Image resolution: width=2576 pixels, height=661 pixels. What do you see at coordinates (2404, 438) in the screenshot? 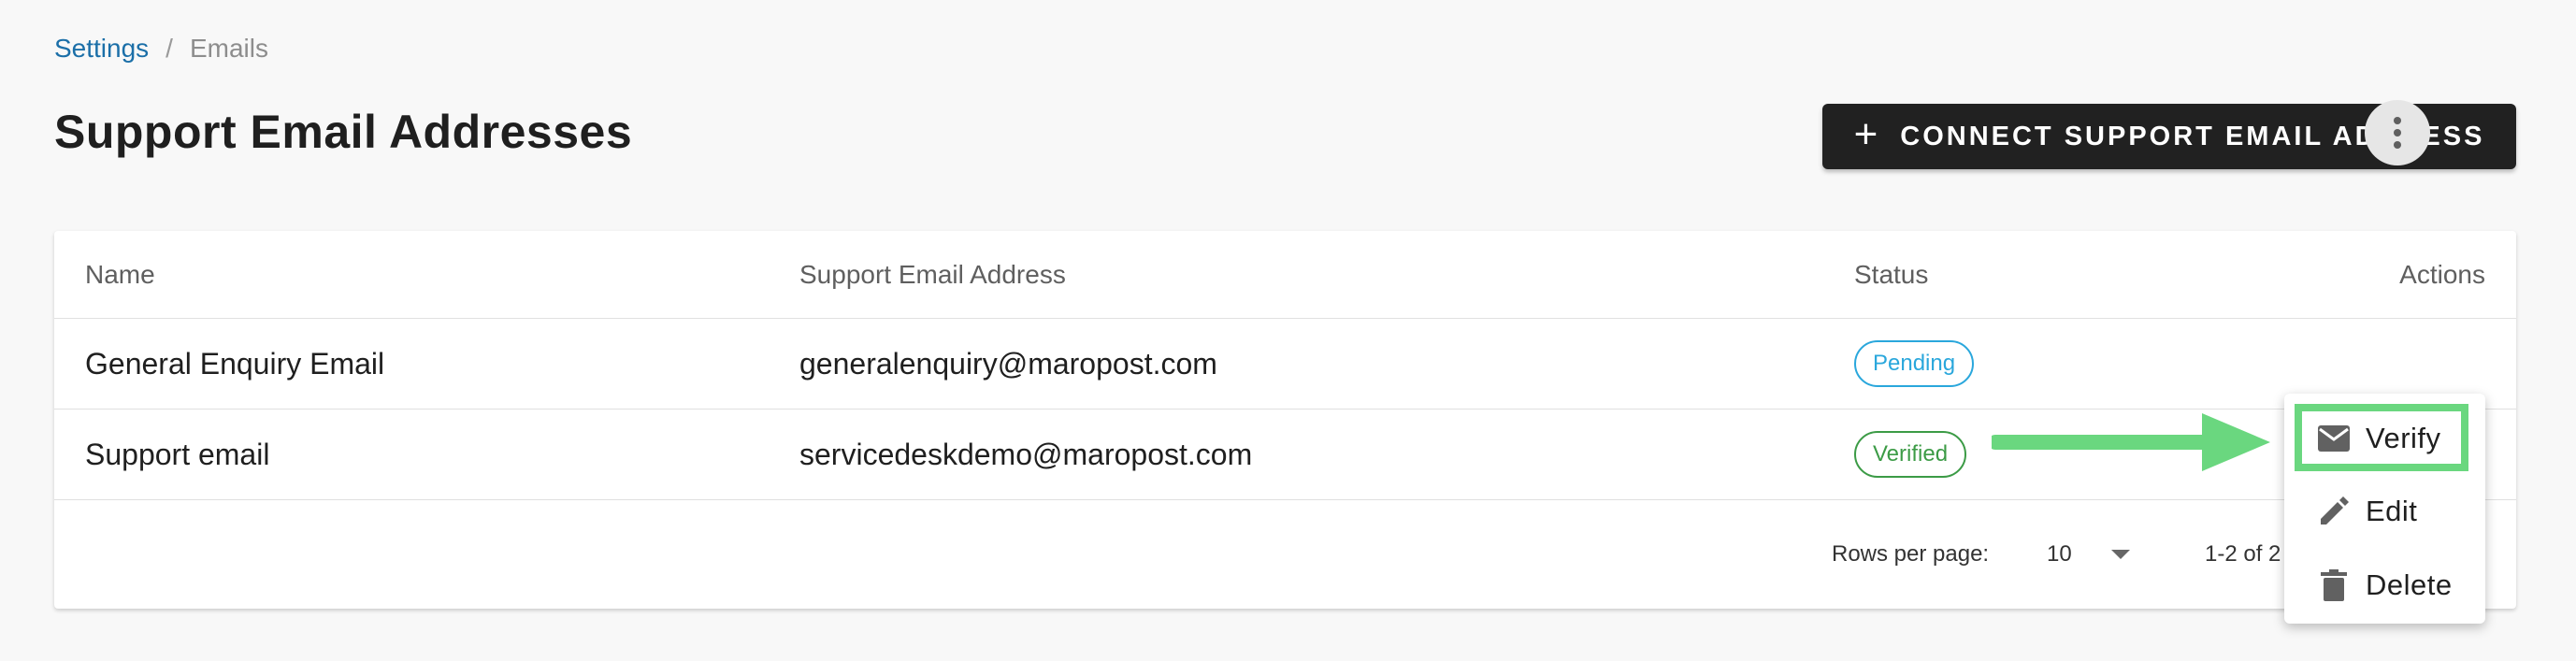
I see `menu-item-verify-label: Verify` at bounding box center [2404, 438].